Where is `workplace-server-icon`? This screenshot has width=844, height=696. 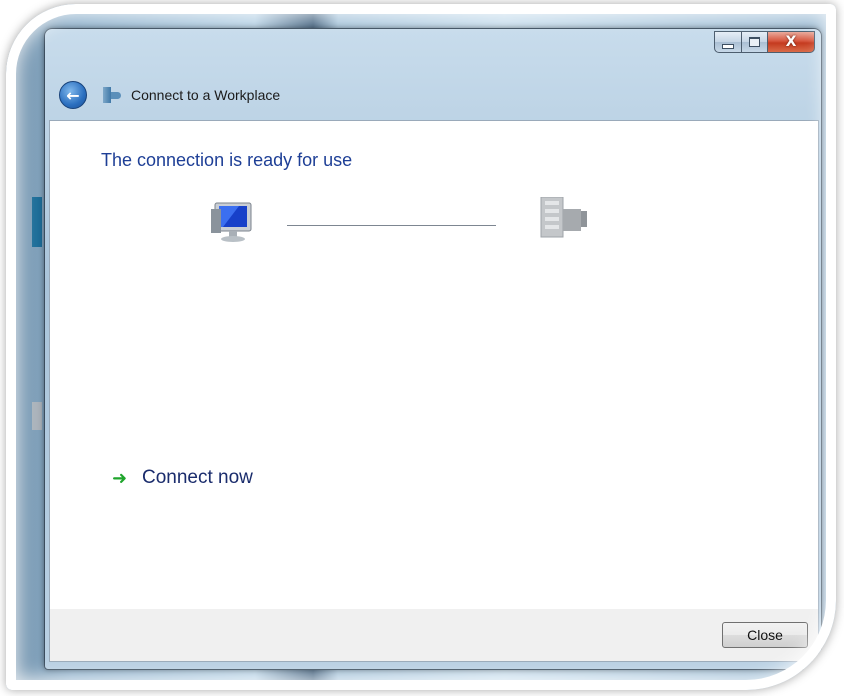
workplace-server-icon is located at coordinates (563, 217).